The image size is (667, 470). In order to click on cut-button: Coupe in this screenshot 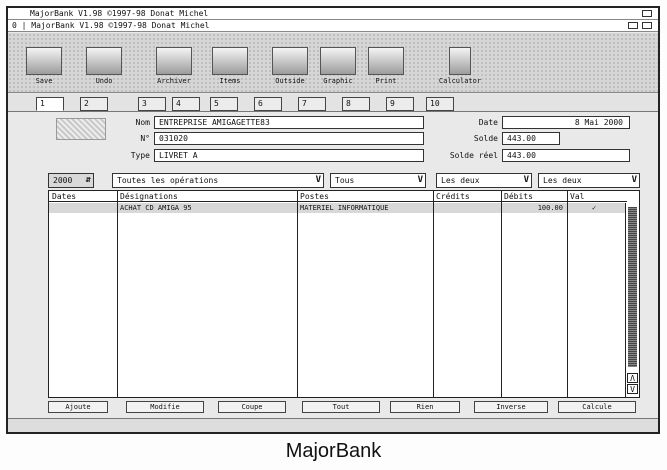, I will do `click(252, 407)`.